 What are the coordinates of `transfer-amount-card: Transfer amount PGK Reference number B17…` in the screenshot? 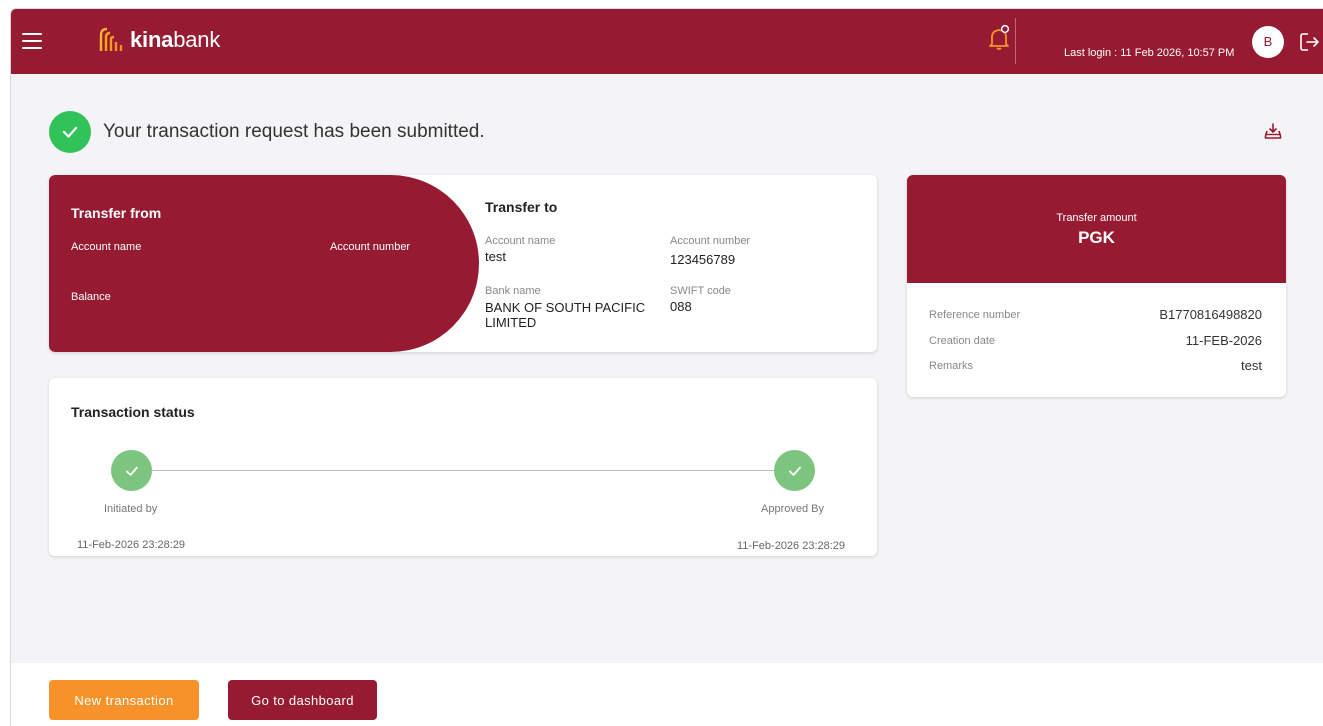 It's located at (1096, 286).